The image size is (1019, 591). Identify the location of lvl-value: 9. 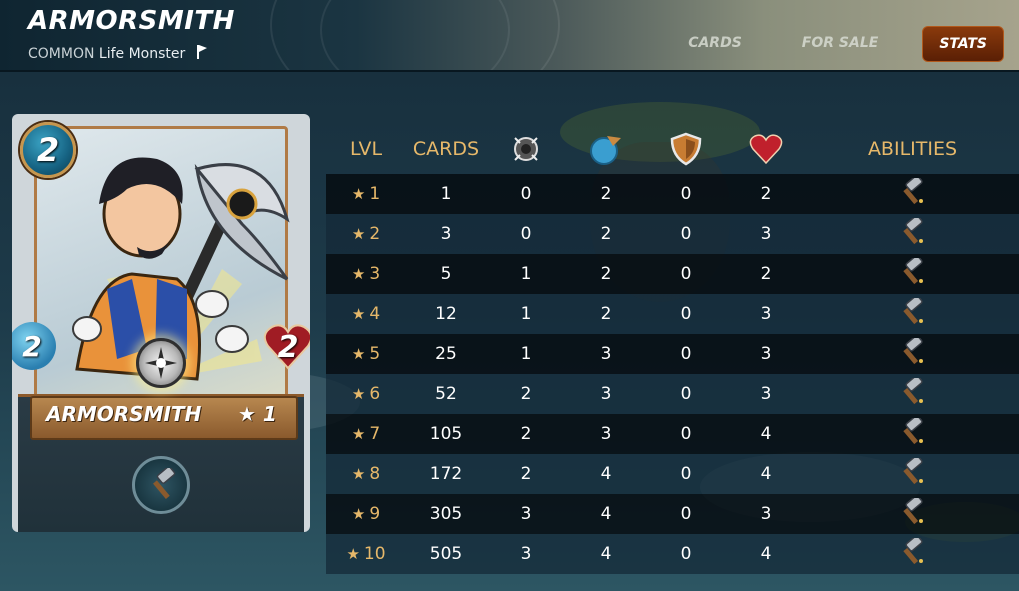
(375, 514).